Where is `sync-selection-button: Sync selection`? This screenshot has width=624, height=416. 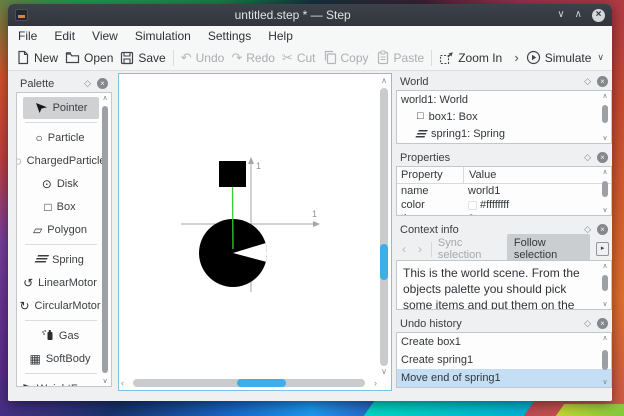 sync-selection-button: Sync selection is located at coordinates (469, 249).